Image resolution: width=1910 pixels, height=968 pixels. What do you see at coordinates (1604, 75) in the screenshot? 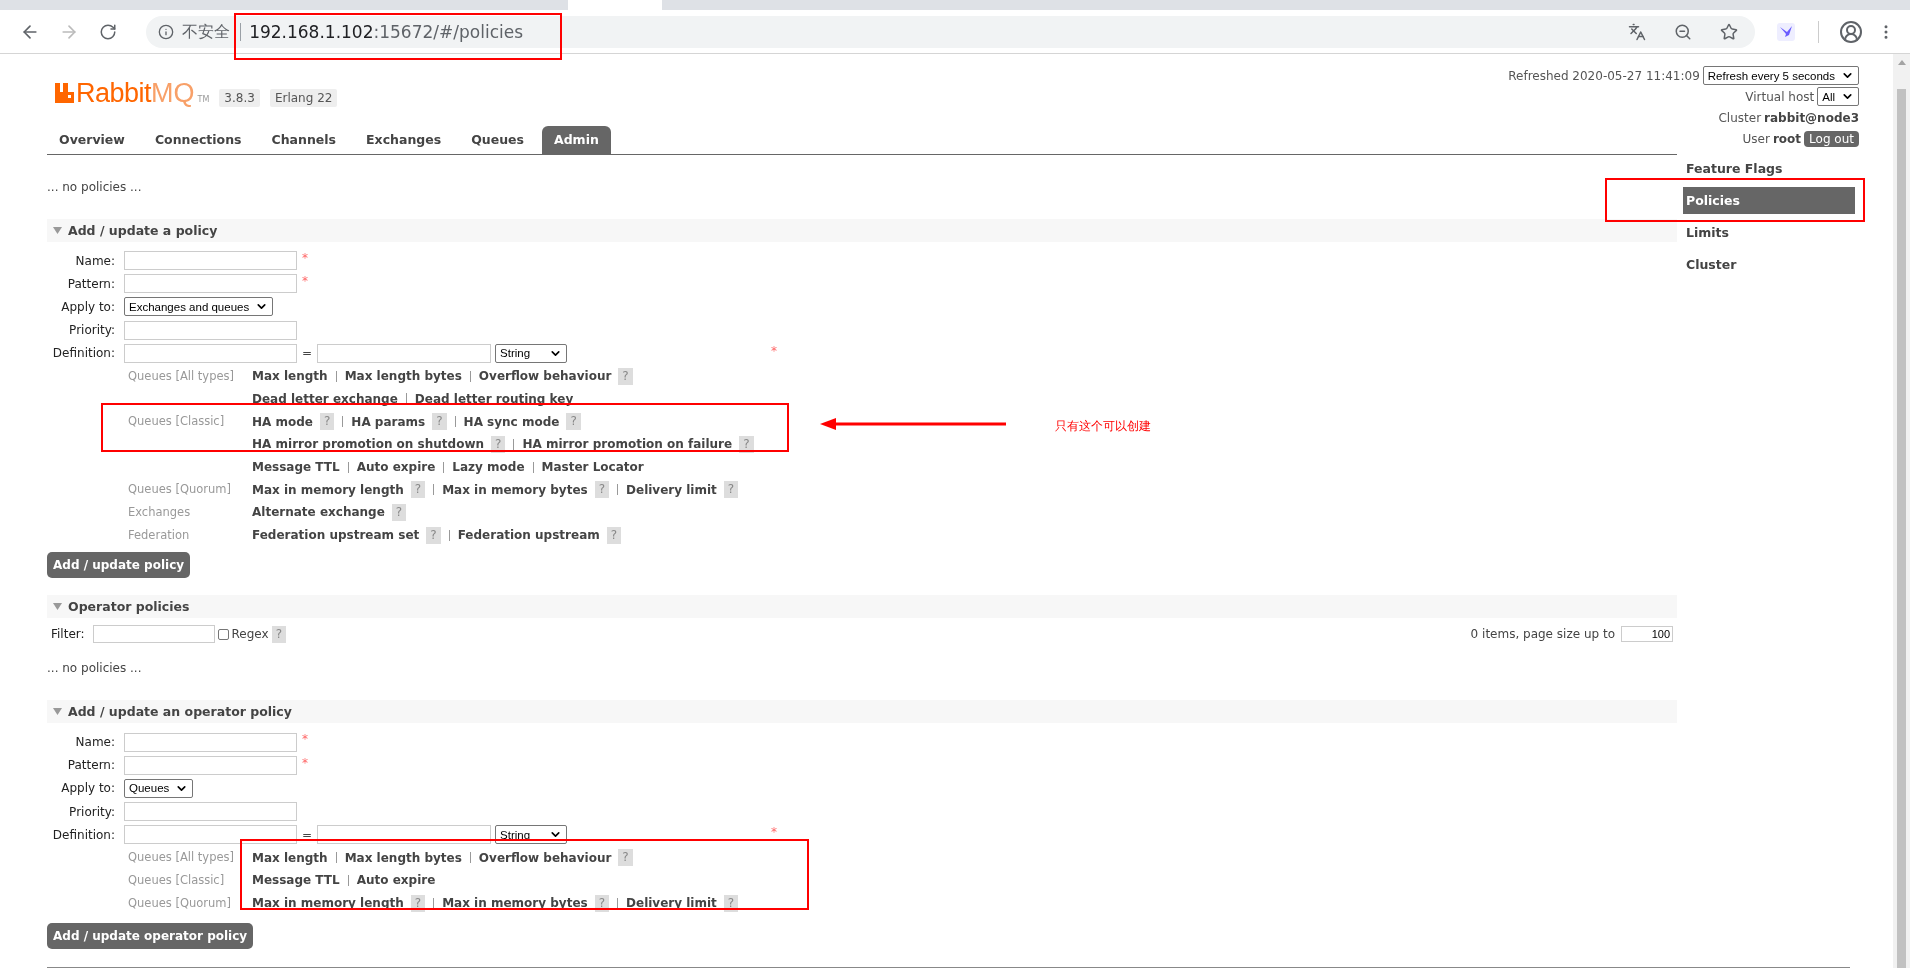
I see `refreshed-text: Refreshed 2020-05-27 11:41:09` at bounding box center [1604, 75].